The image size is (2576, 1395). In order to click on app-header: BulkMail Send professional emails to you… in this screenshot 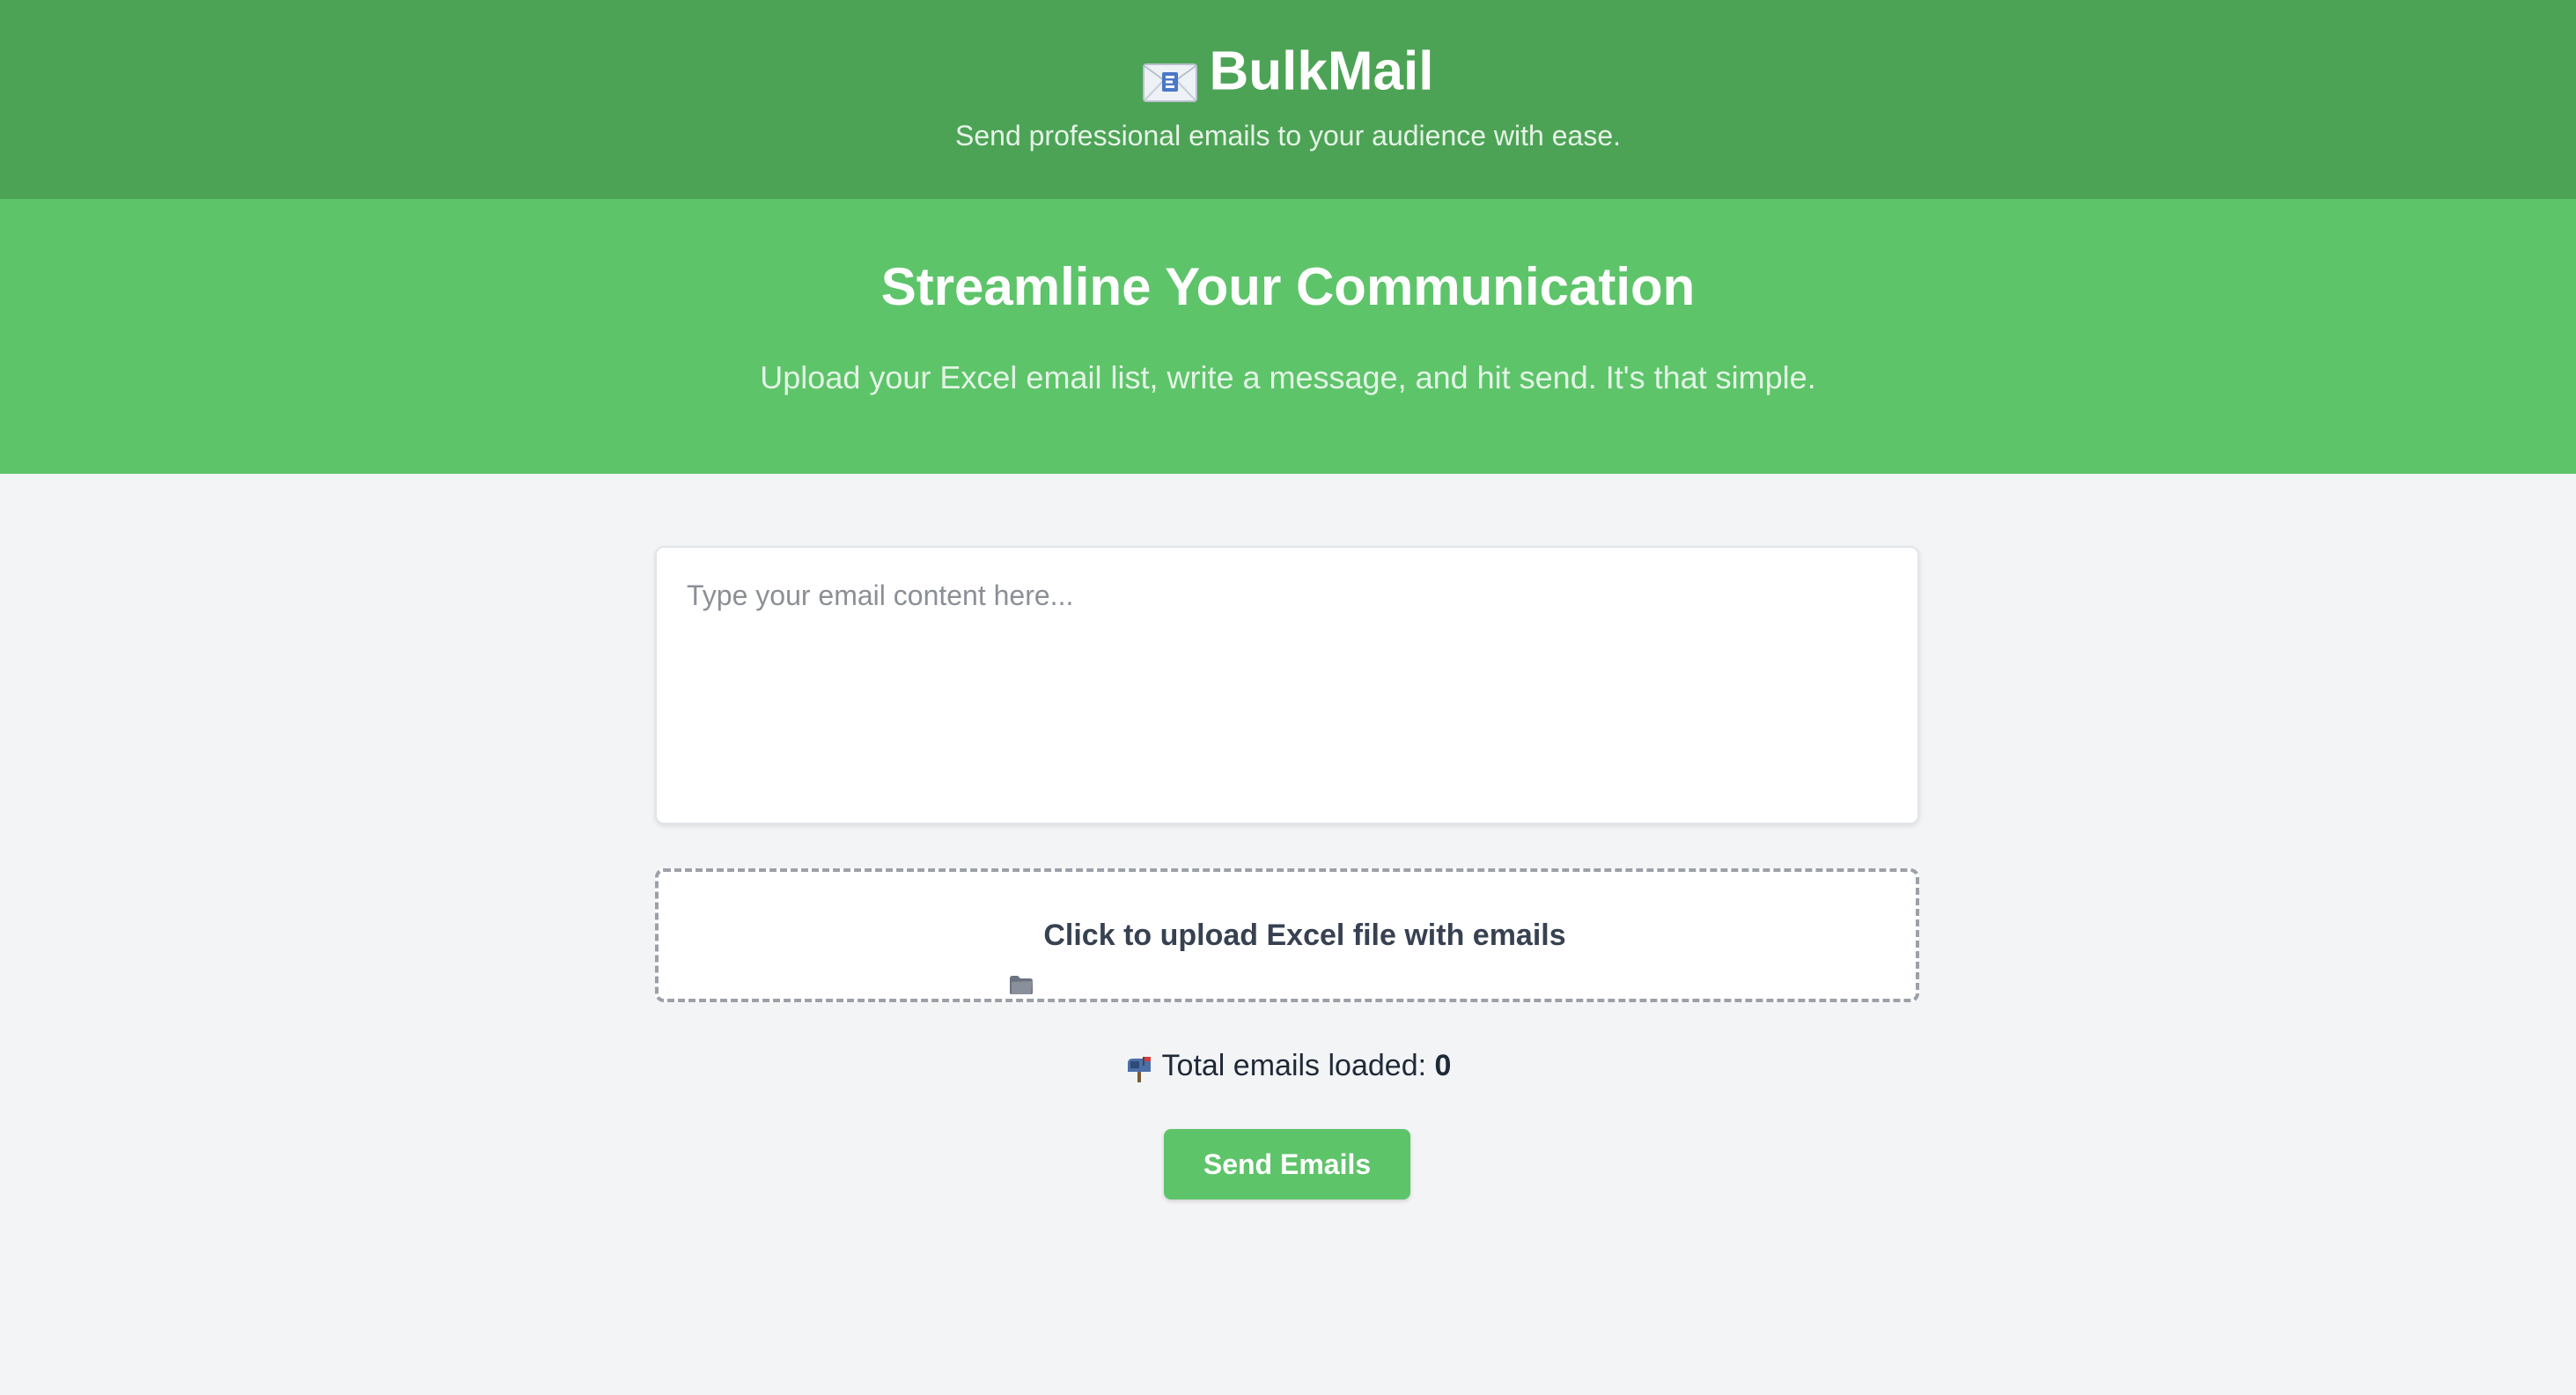, I will do `click(1288, 100)`.